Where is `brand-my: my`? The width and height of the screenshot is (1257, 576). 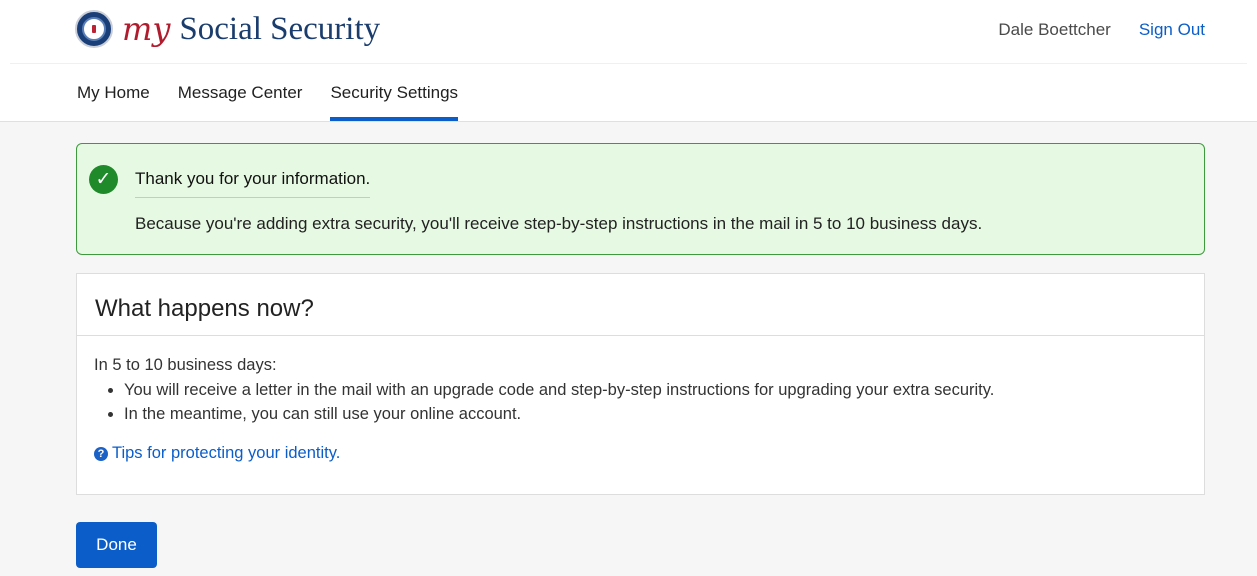
brand-my: my is located at coordinates (146, 29).